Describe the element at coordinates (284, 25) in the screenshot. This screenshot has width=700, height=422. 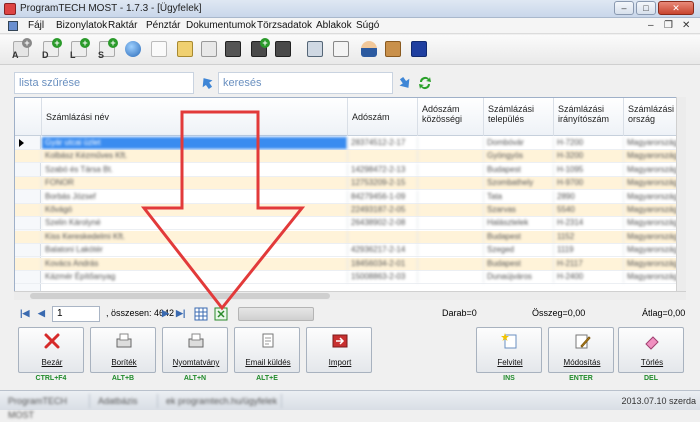
I see `menu-torzsadatok: Törzsadatok` at that location.